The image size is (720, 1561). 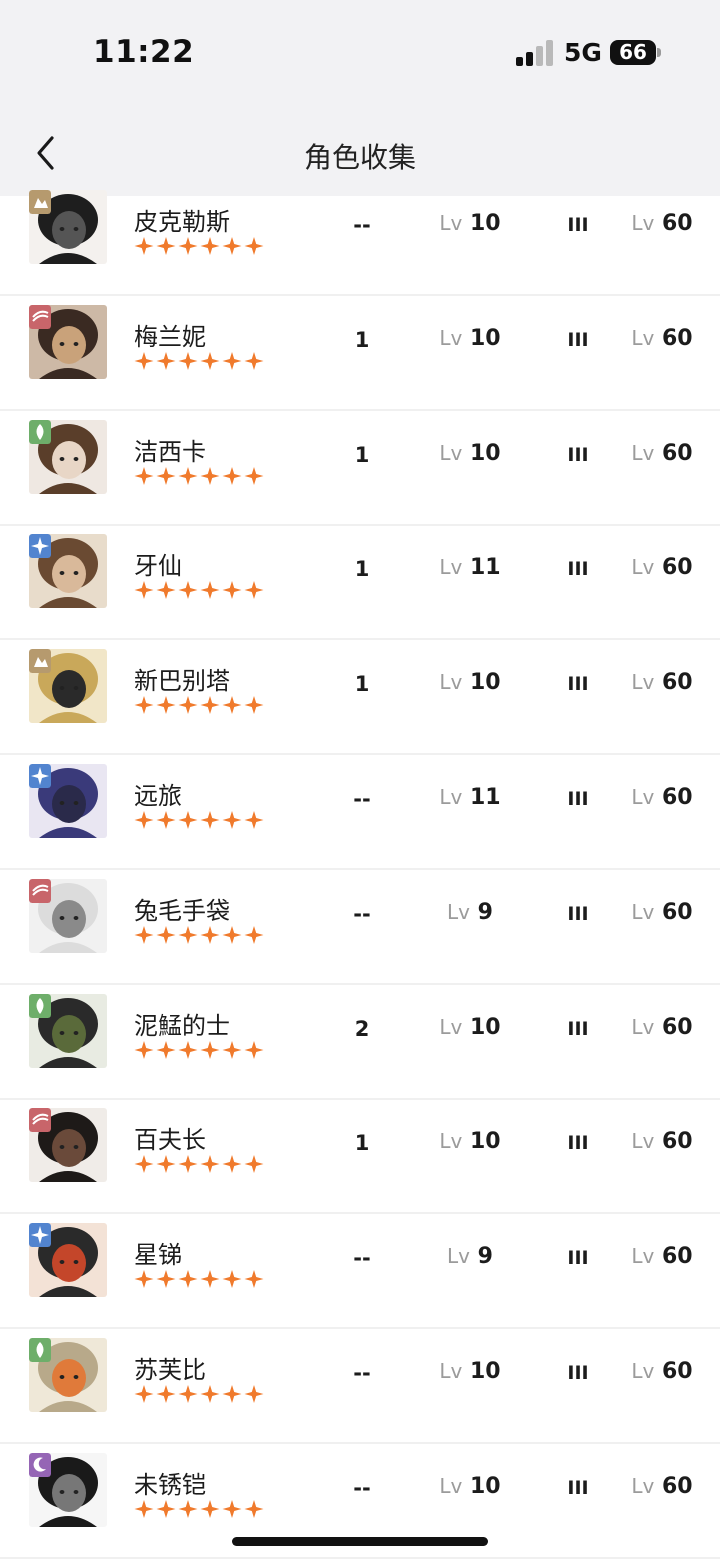 I want to click on character-row: 皮克勒斯 -- Lv 10 III Lv 60, so click(x=360, y=239).